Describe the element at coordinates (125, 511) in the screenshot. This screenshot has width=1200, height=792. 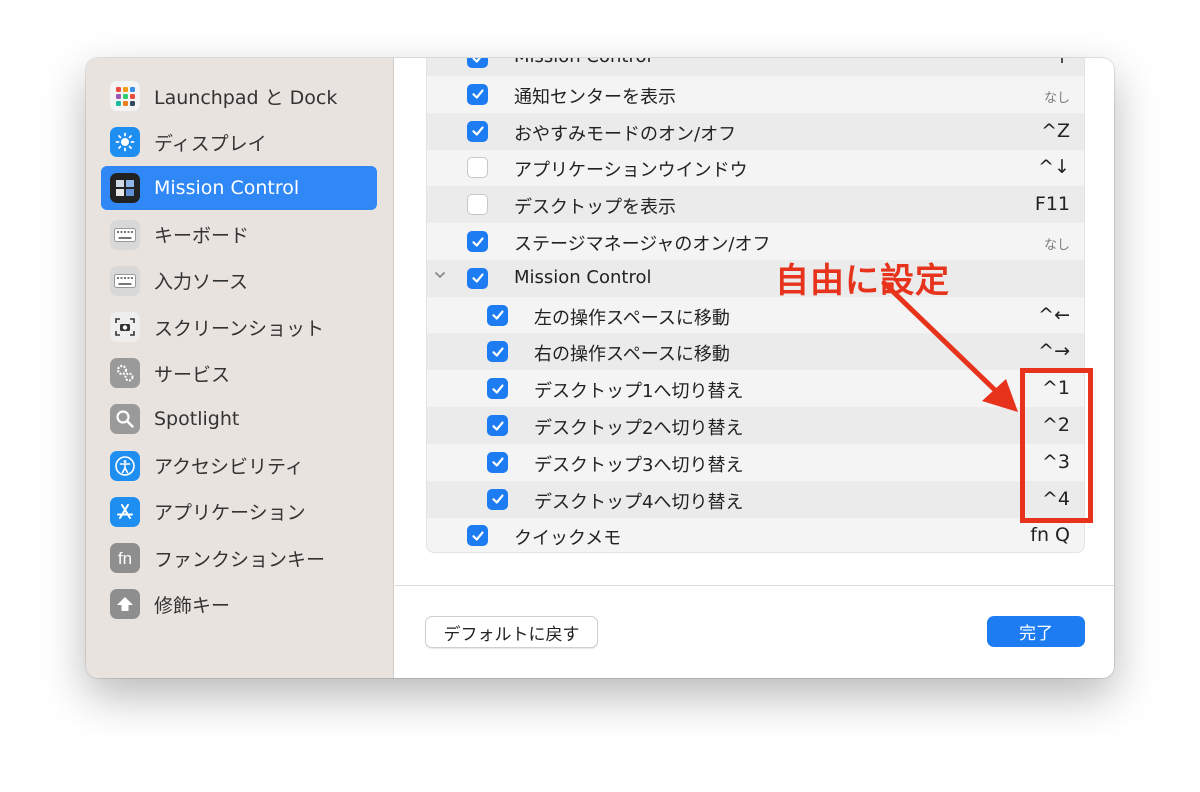
I see `app-store-icon` at that location.